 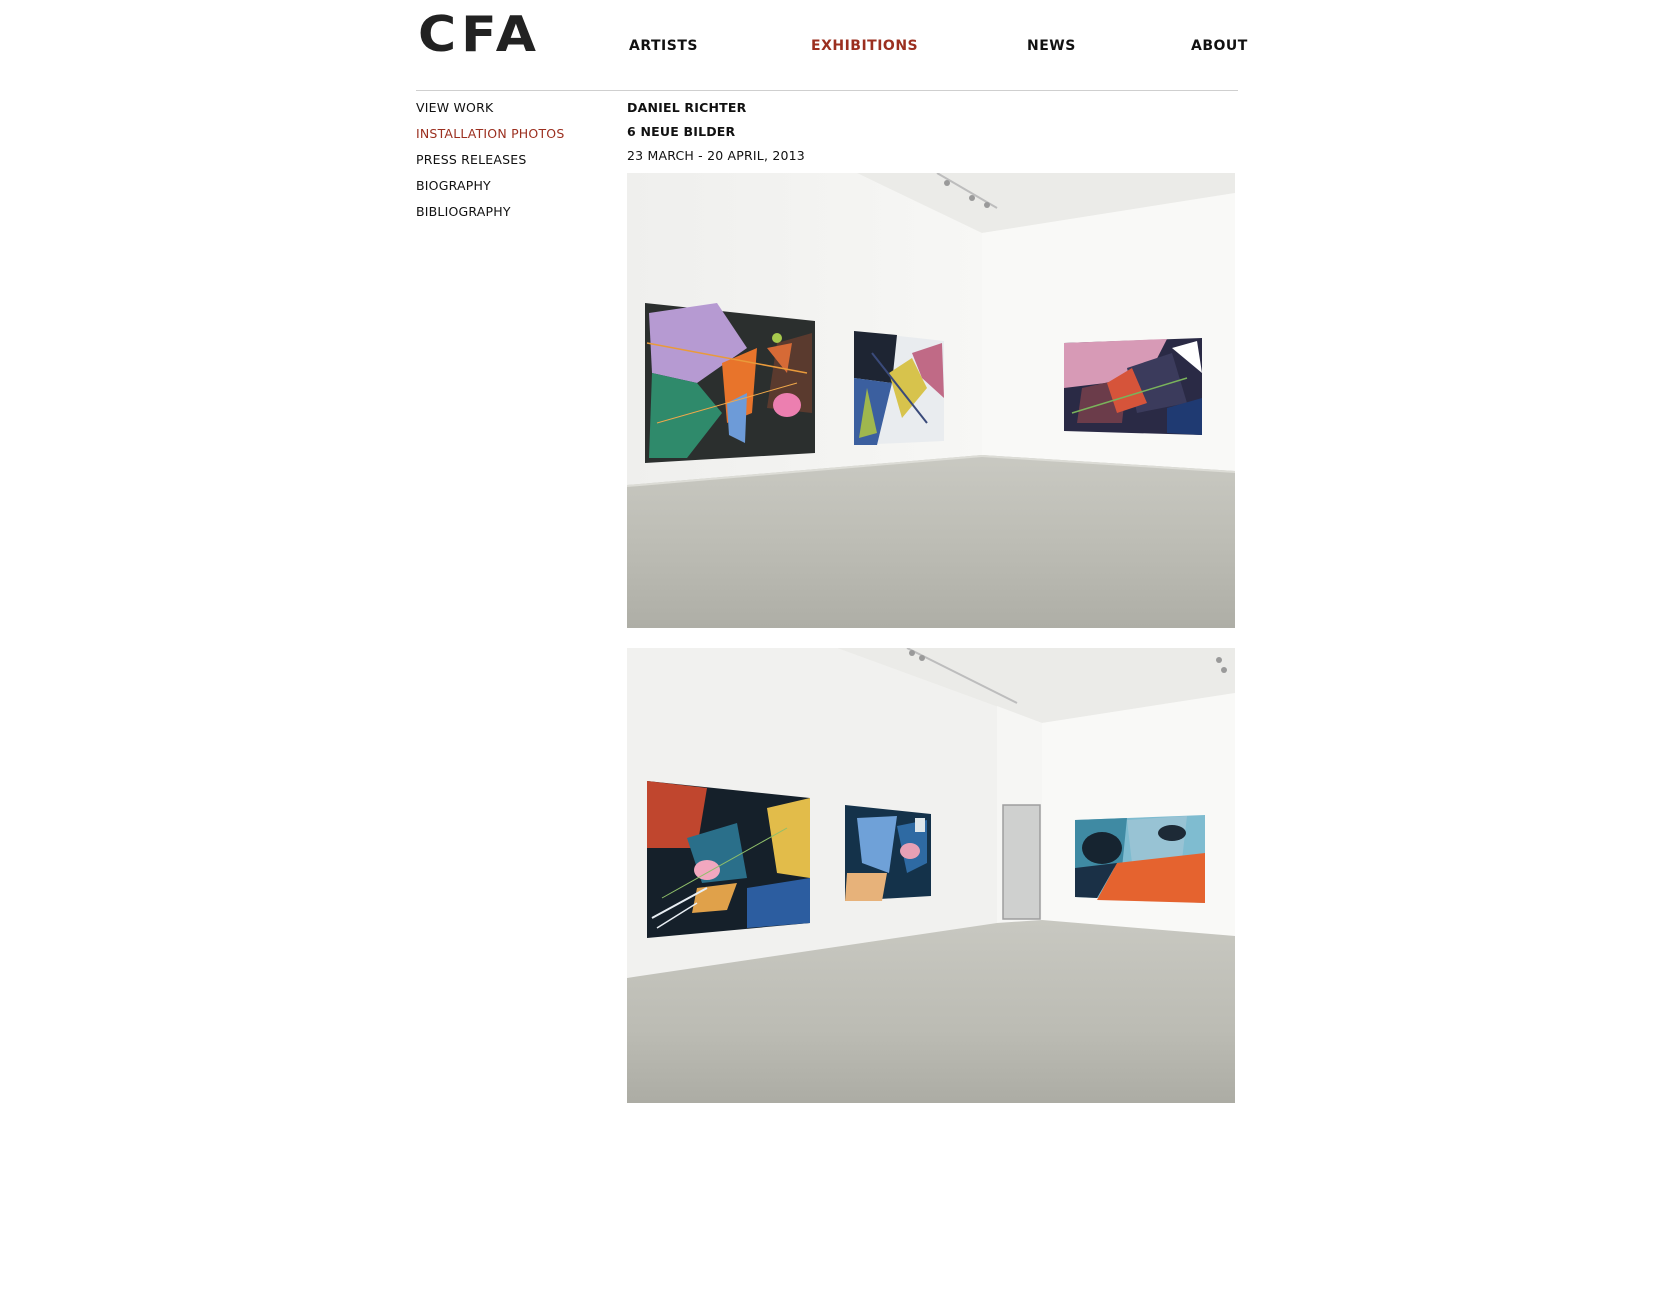 What do you see at coordinates (716, 155) in the screenshot?
I see `exhibition-dates: 23 MARCH - 20 APRIL, 2013` at bounding box center [716, 155].